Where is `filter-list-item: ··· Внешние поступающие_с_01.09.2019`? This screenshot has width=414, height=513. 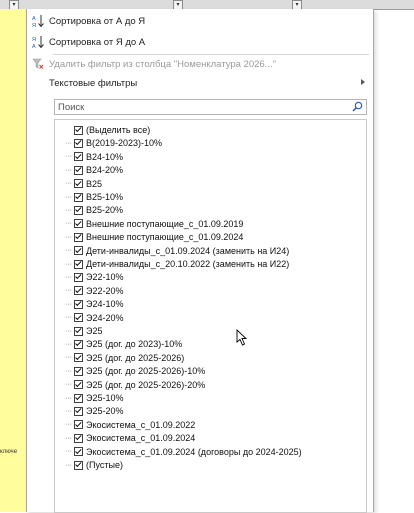
filter-list-item: ··· Внешние поступающие_с_01.09.2019 is located at coordinates (210, 224).